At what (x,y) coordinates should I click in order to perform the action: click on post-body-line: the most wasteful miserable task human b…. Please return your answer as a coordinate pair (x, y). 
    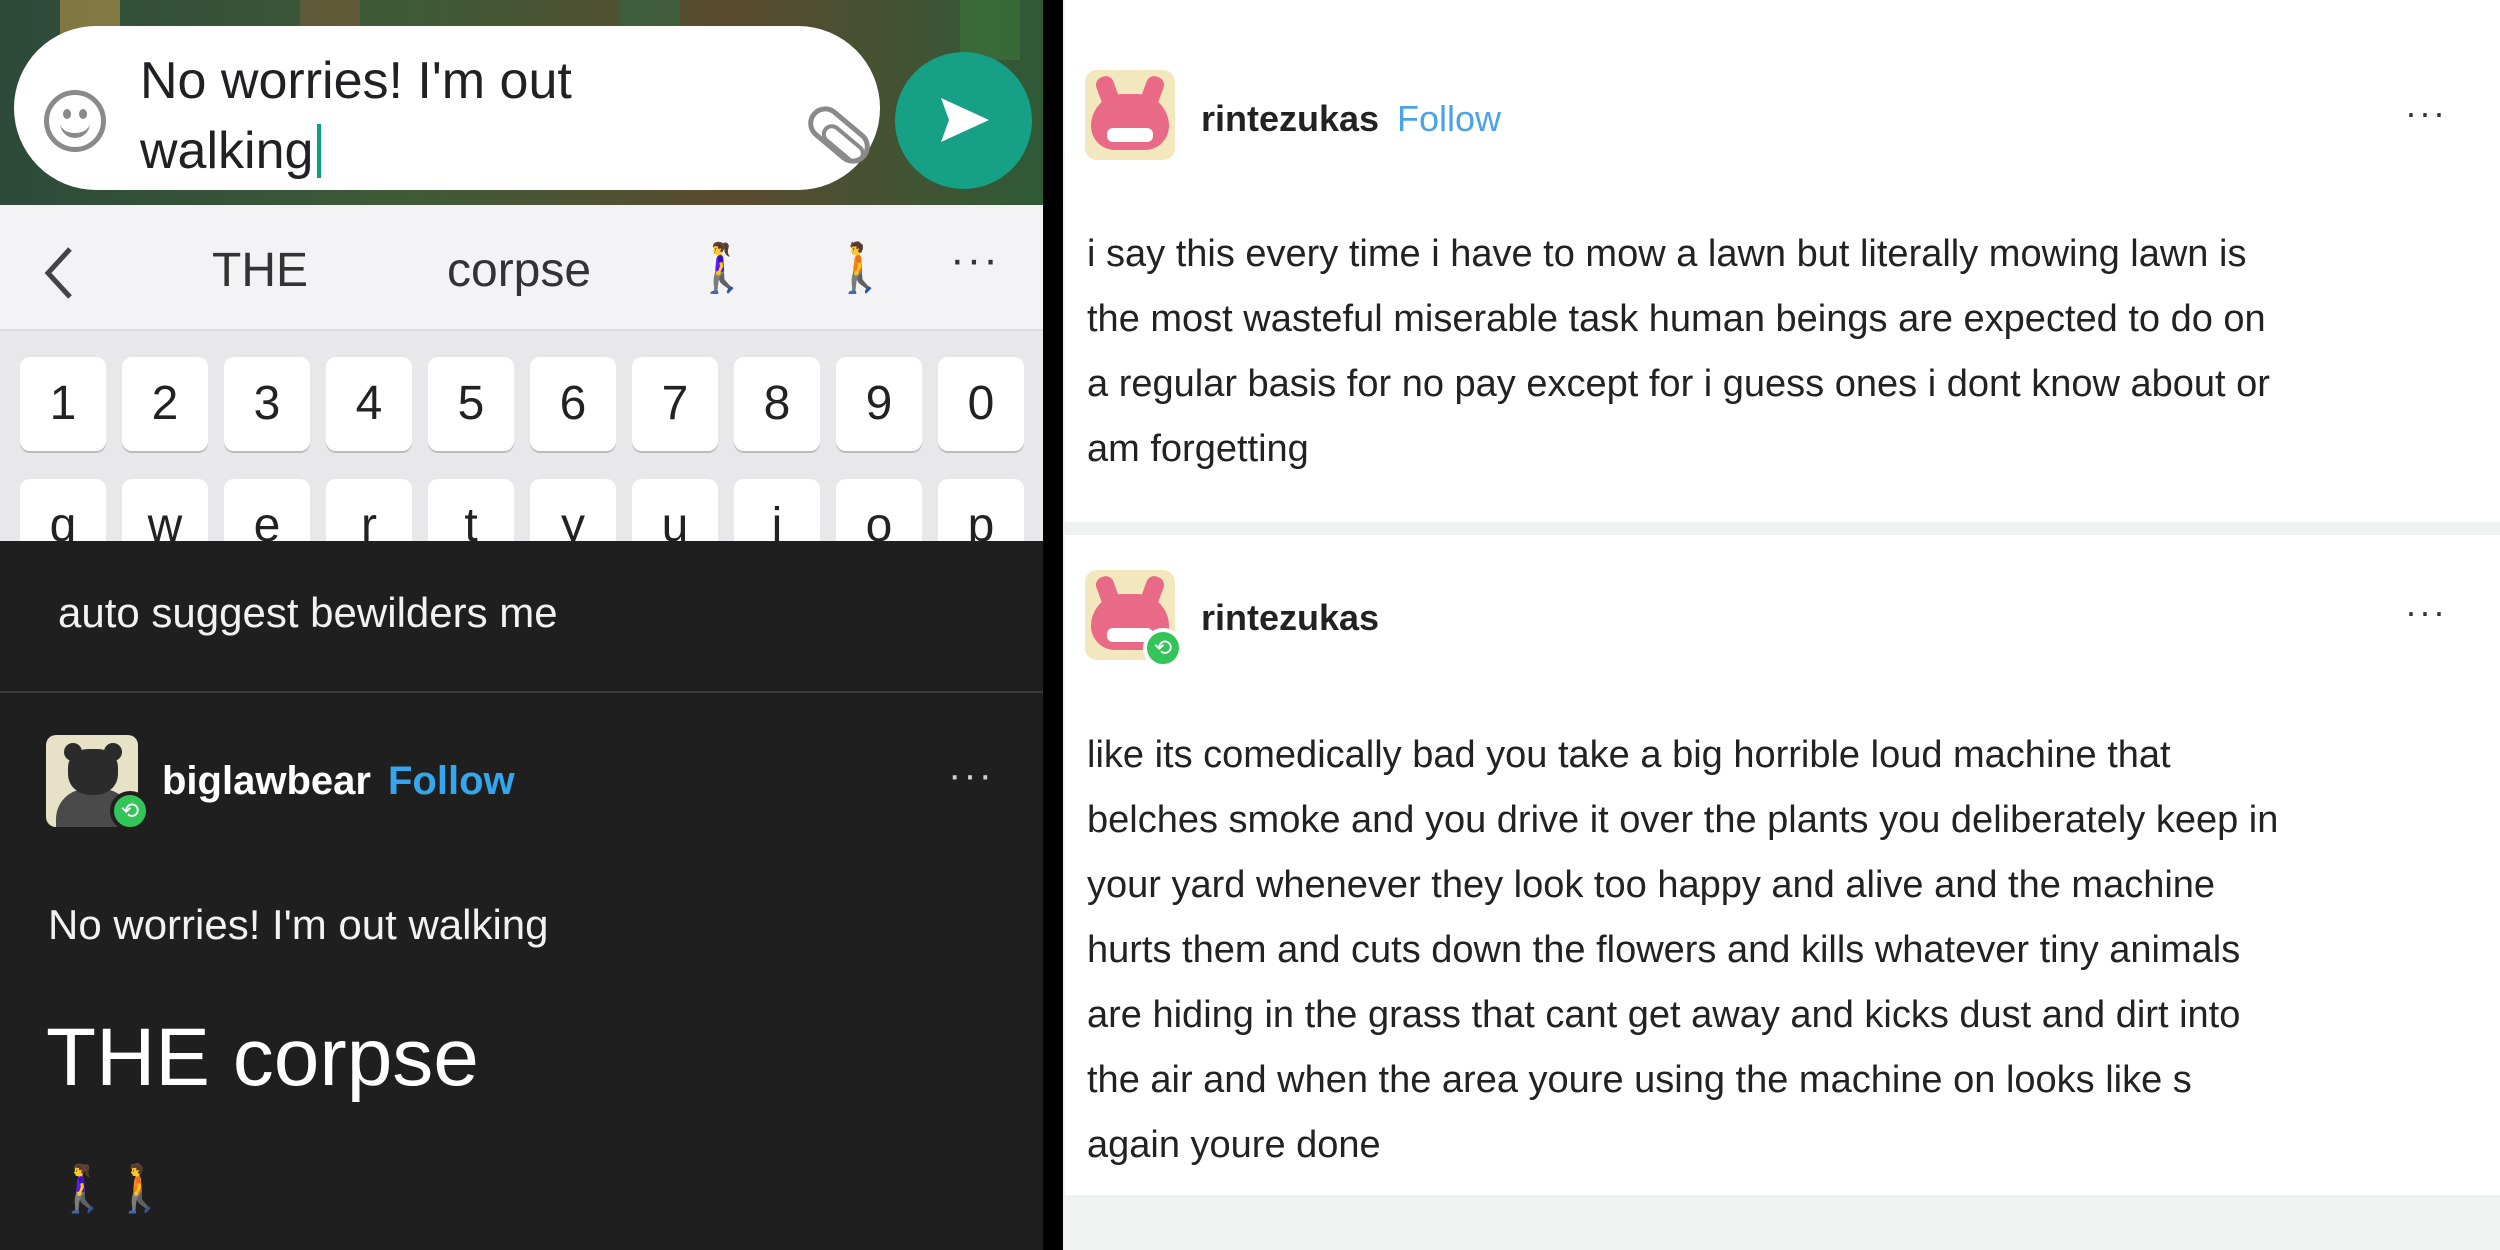
    Looking at the image, I should click on (1676, 319).